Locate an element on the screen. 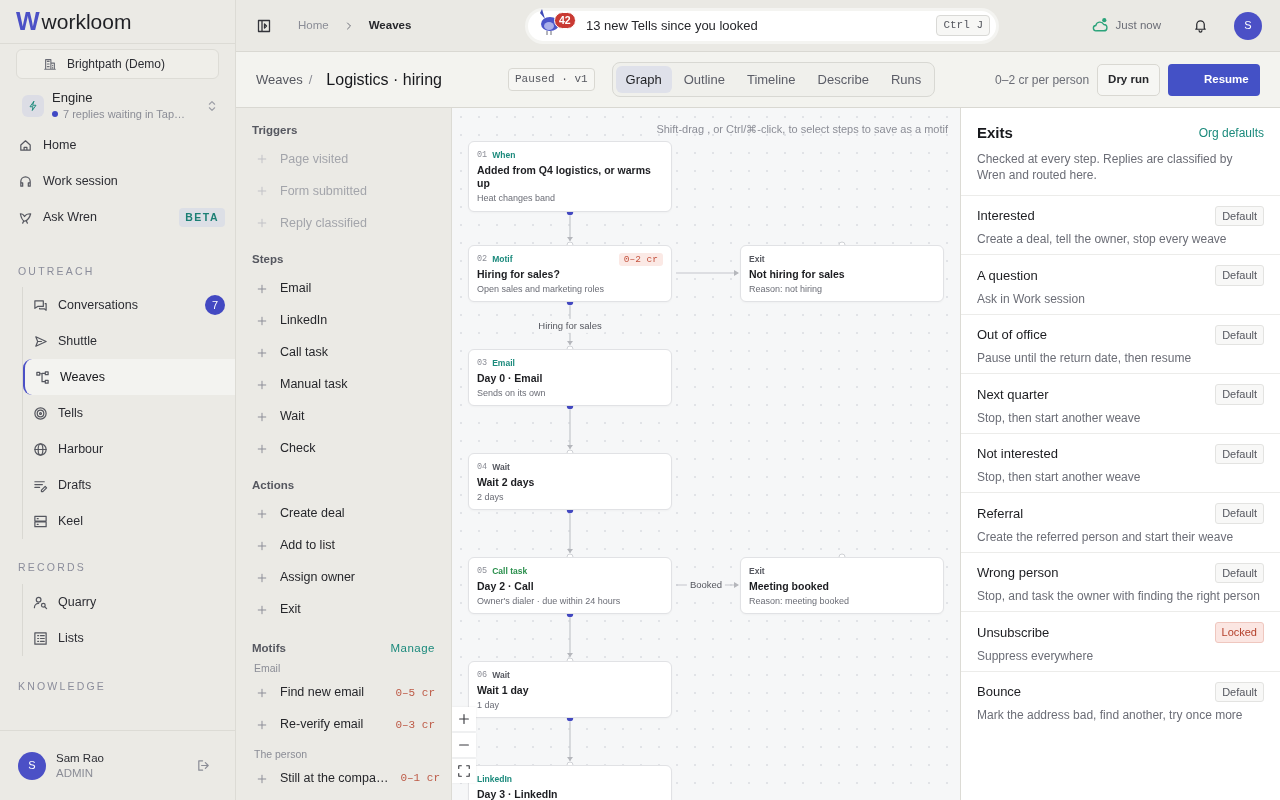 The image size is (1280, 800). step-node: 03 Email Day 0 · Email Sends on its own is located at coordinates (570, 377).